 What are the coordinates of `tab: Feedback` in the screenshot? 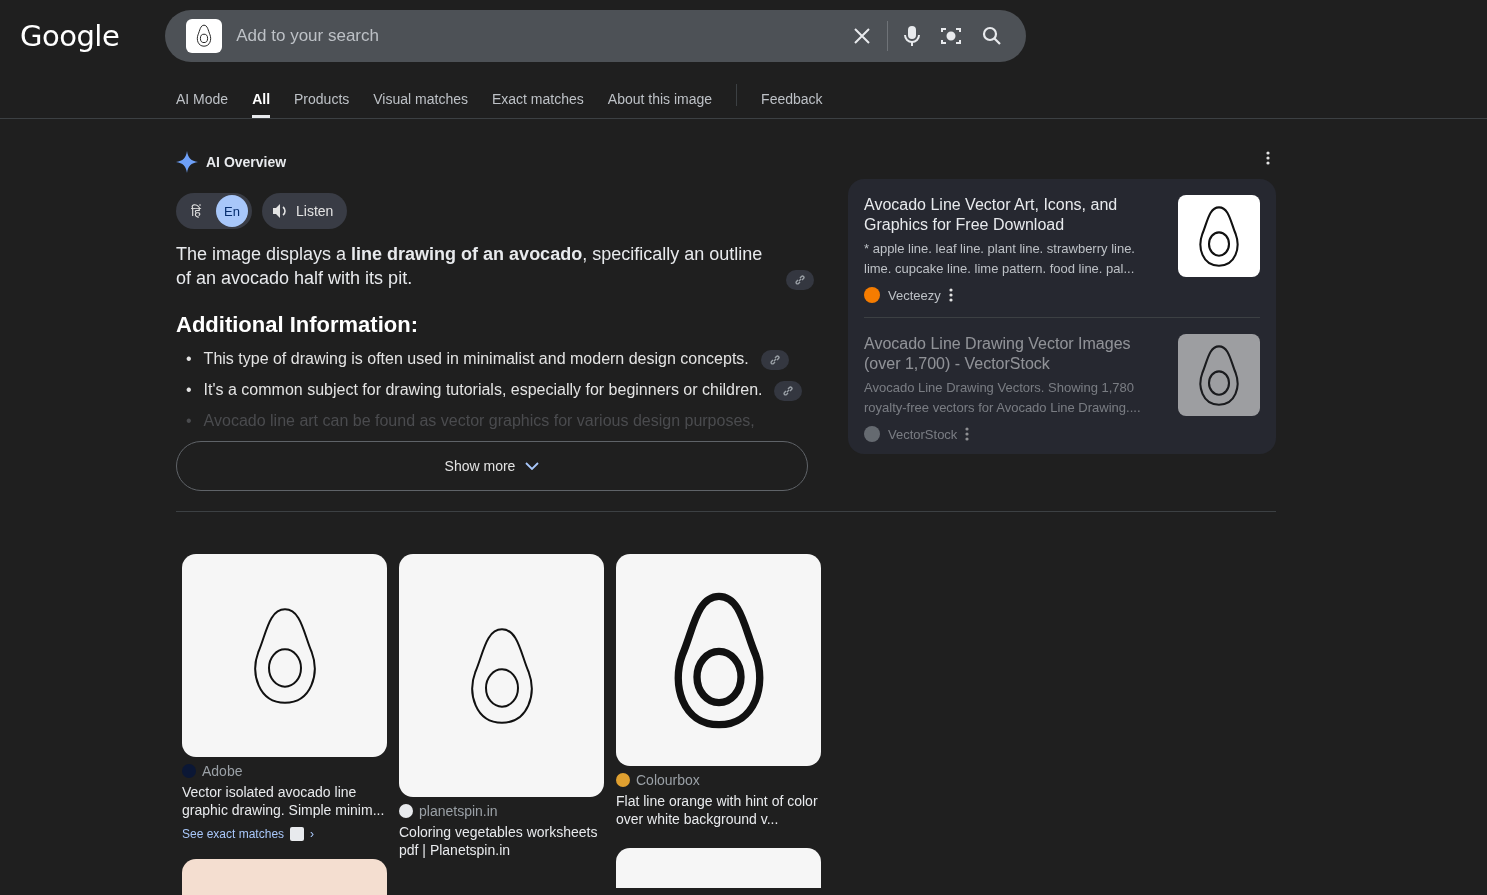 It's located at (792, 104).